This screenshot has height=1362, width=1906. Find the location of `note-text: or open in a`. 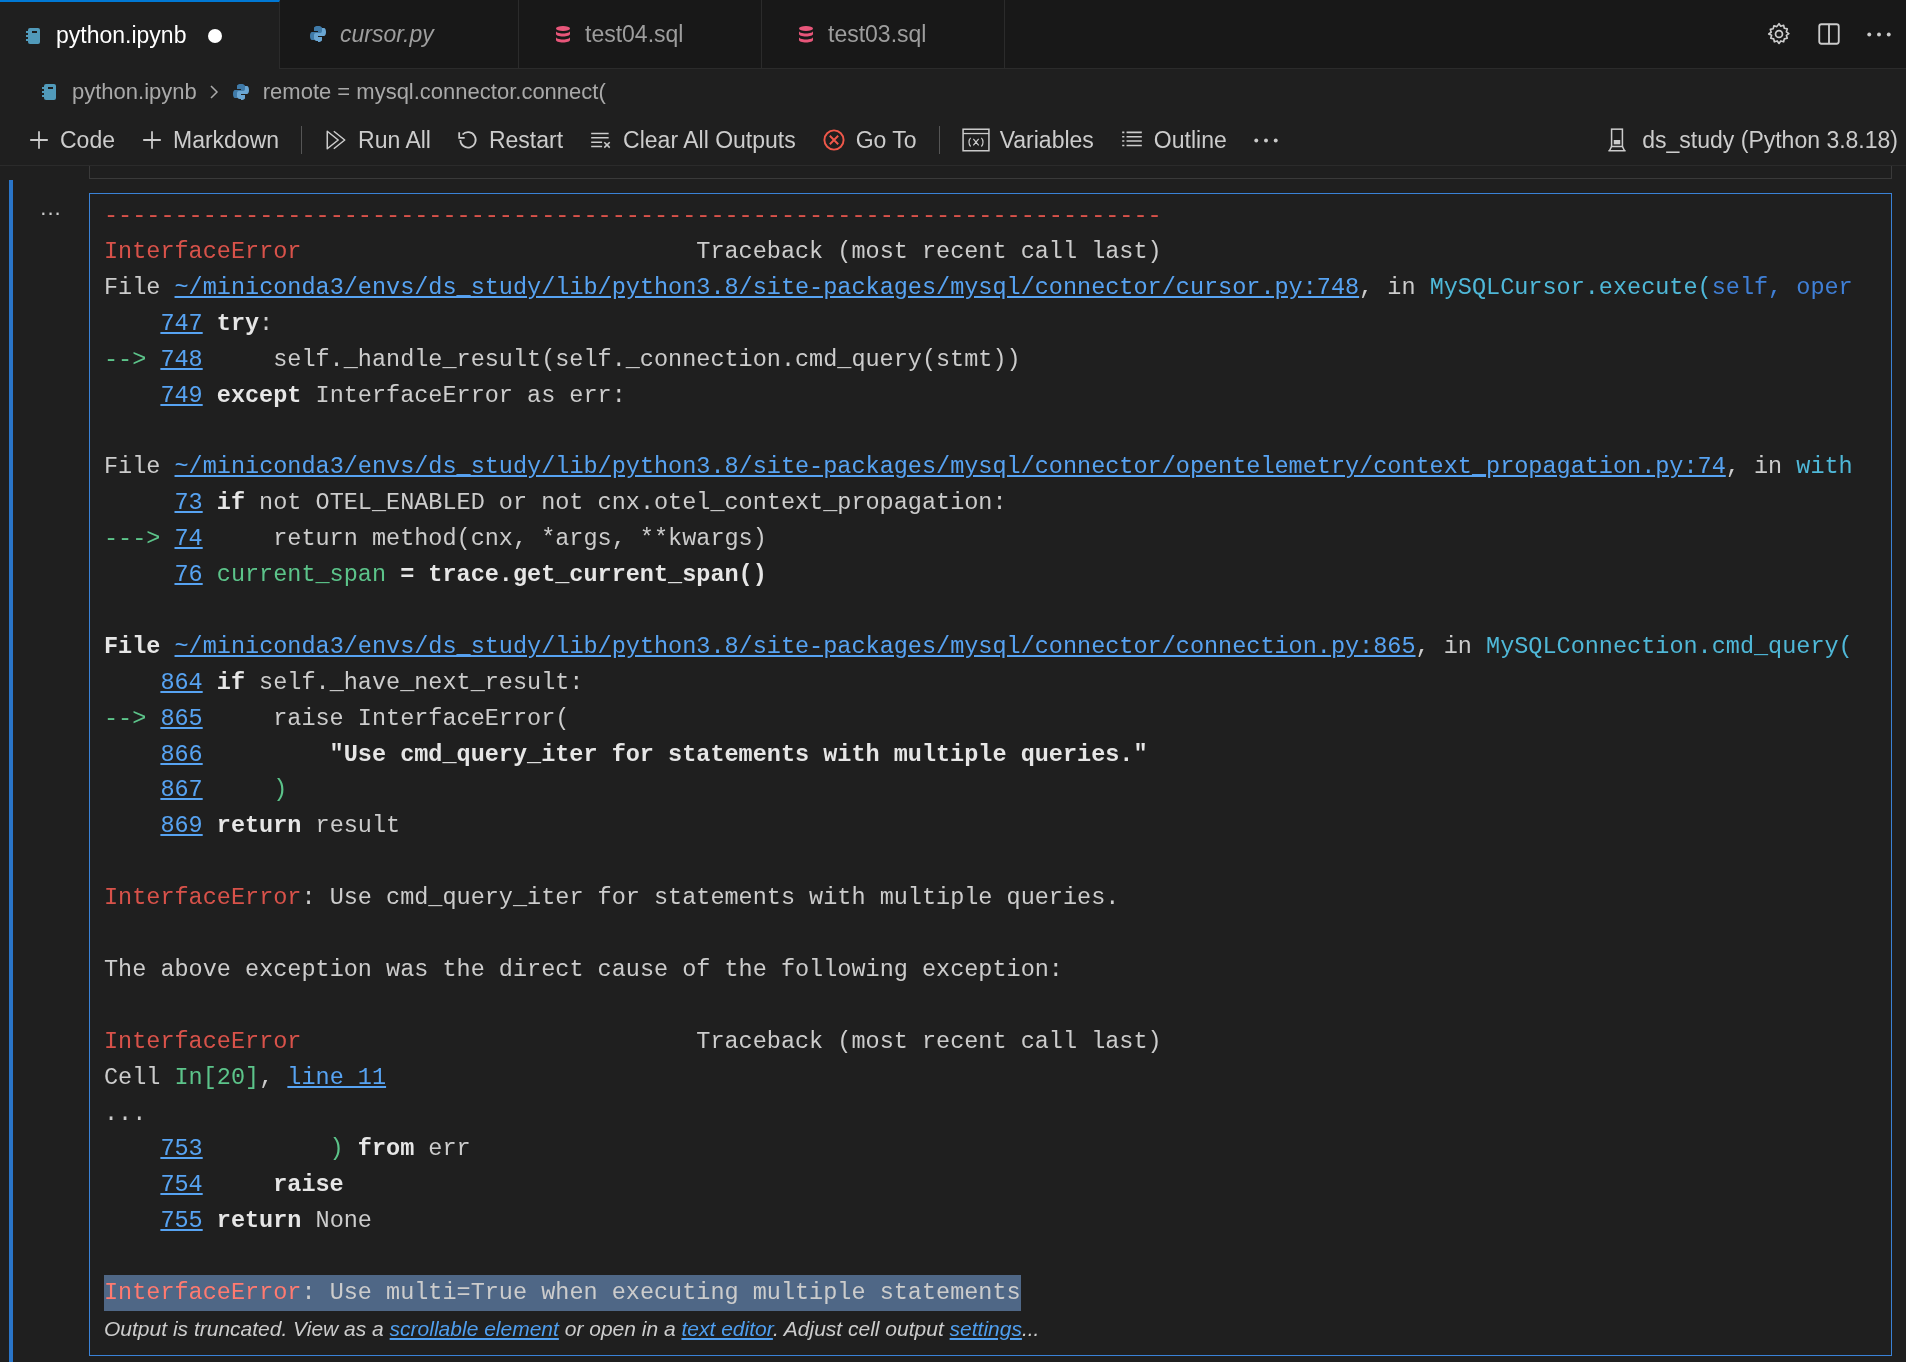

note-text: or open in a is located at coordinates (620, 1328).